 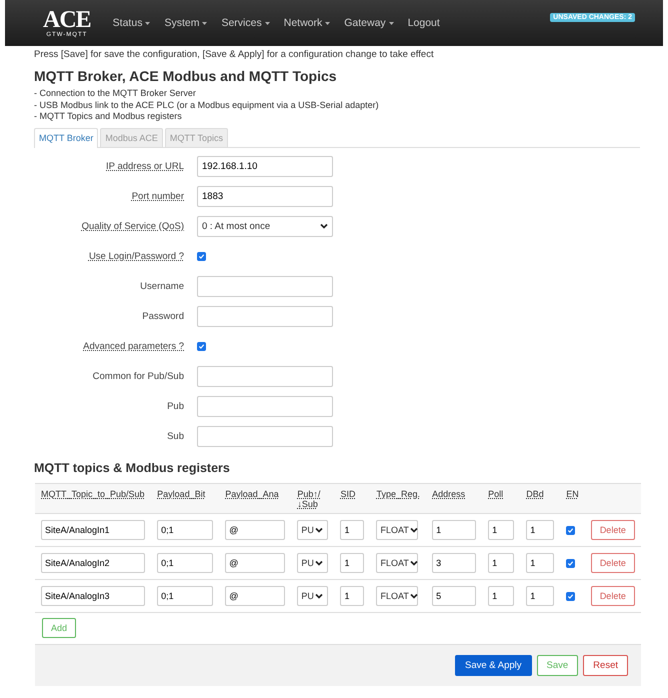 I want to click on description-line: - Connection to the MQTT Broker Server, so click(x=115, y=94).